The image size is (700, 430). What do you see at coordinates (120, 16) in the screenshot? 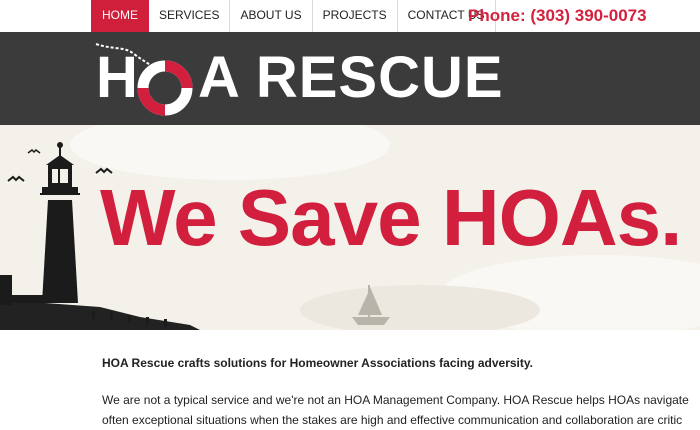
I see `nav-home: HOME` at bounding box center [120, 16].